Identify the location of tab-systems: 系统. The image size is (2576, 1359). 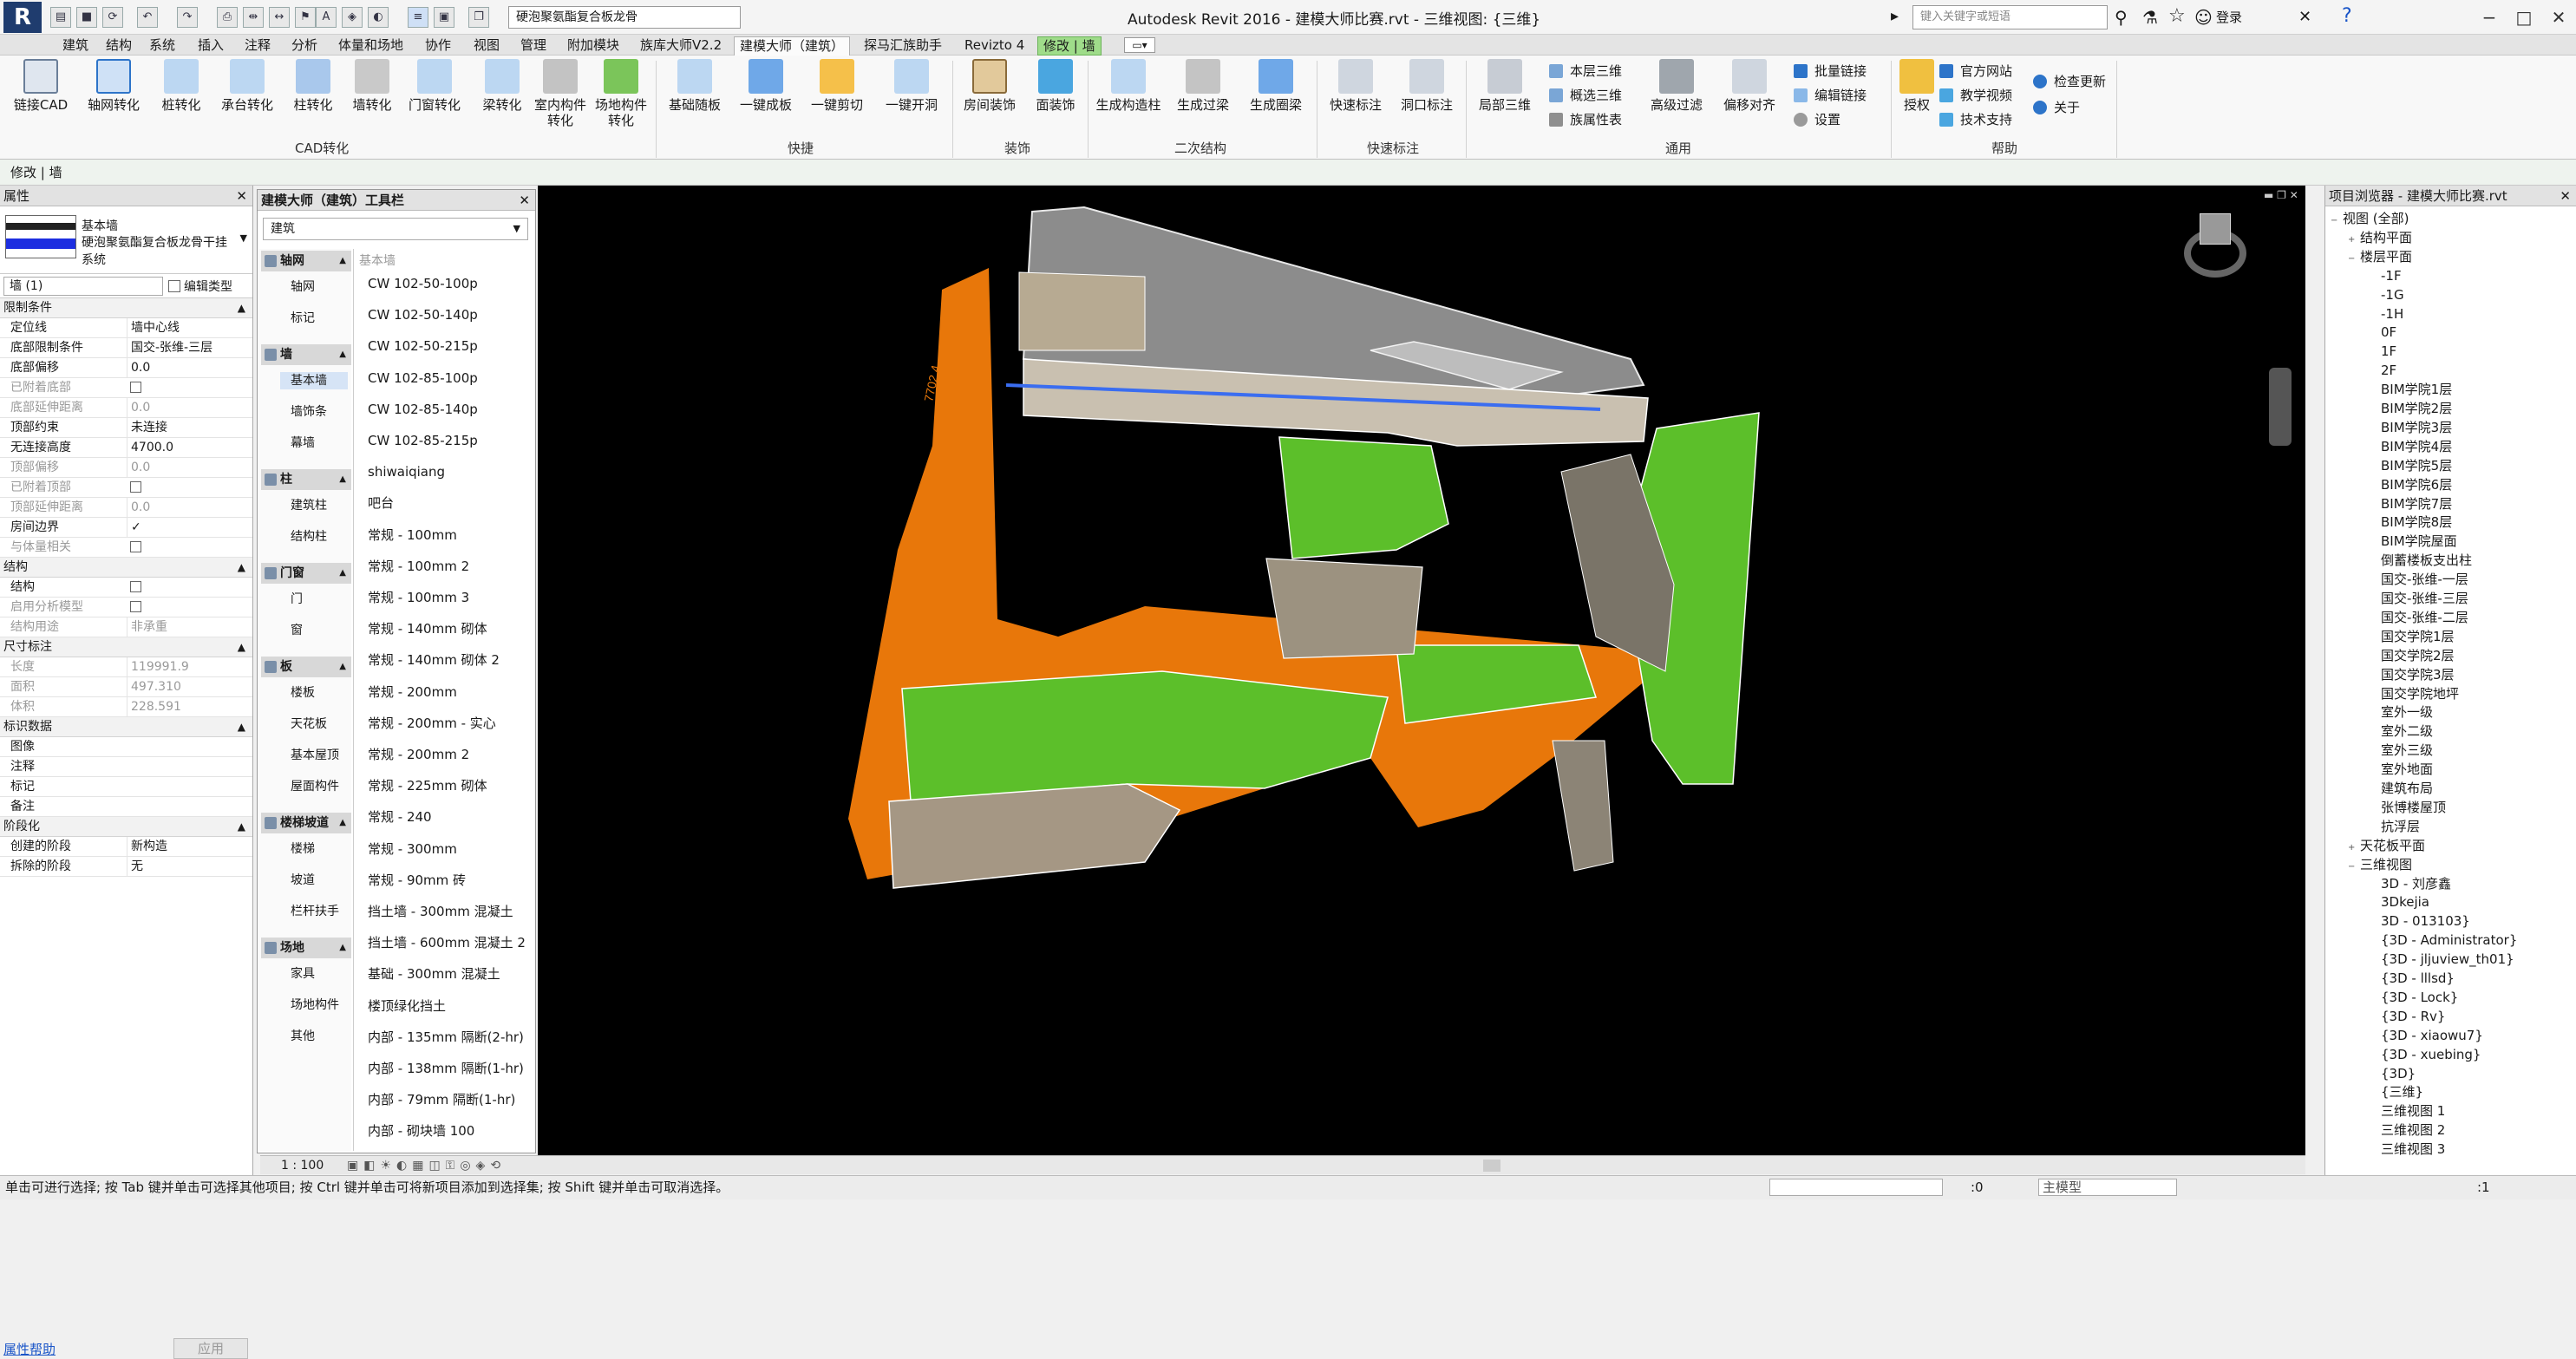
(162, 46).